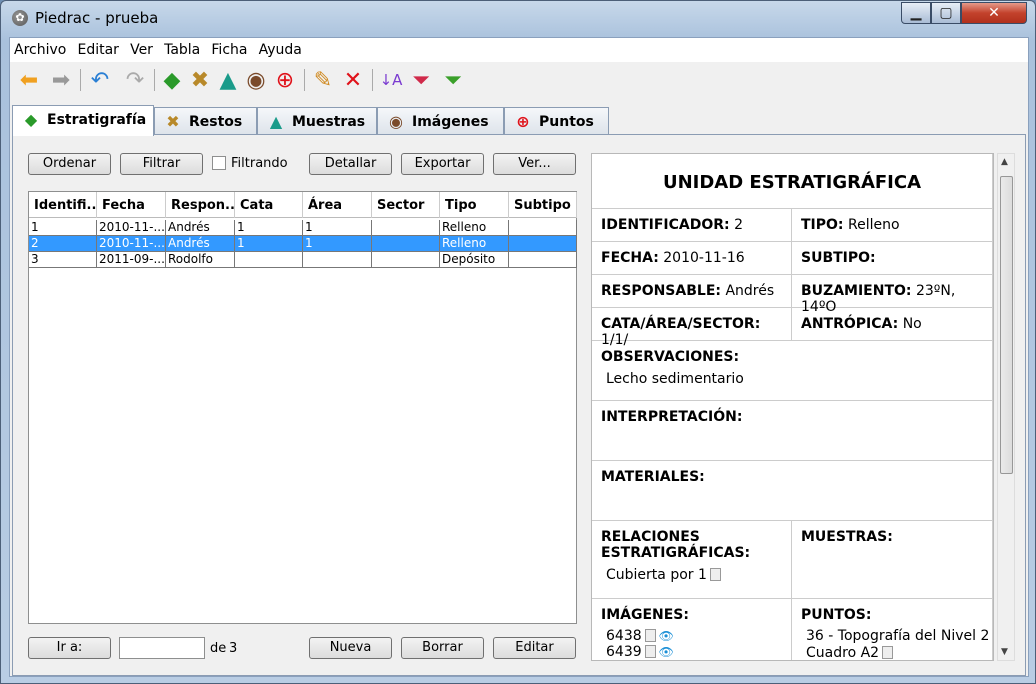 The width and height of the screenshot is (1036, 684). Describe the element at coordinates (69, 648) in the screenshot. I see `goto-button: Ir a:` at that location.